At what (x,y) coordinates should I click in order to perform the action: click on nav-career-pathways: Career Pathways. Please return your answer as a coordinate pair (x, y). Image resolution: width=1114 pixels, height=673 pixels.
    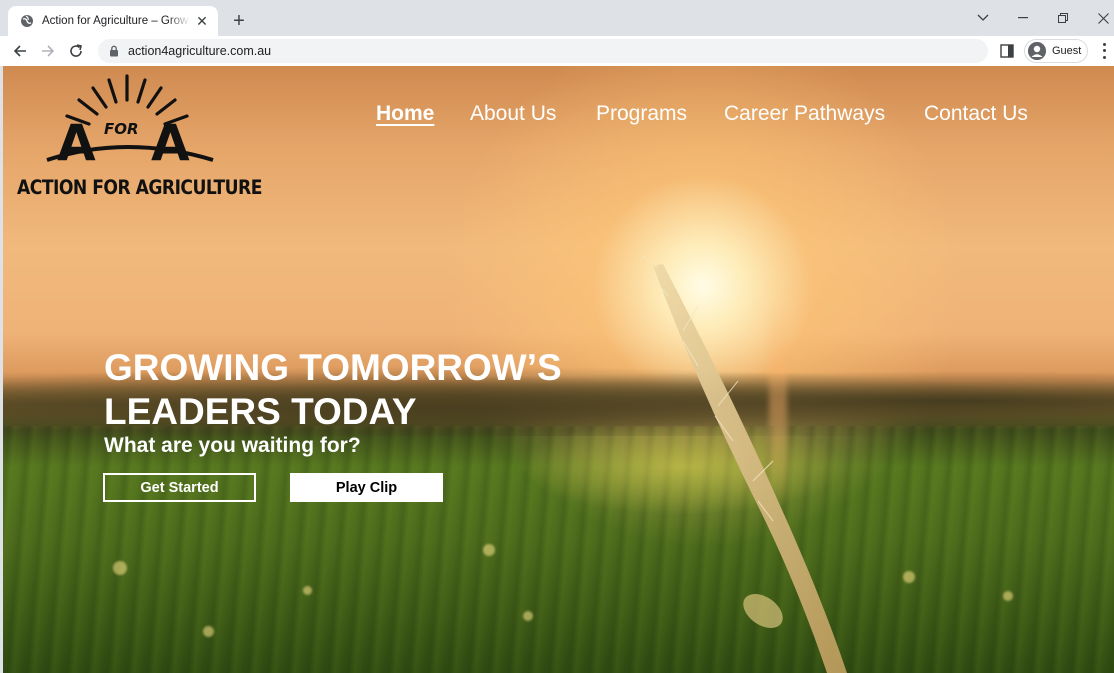
    Looking at the image, I should click on (804, 114).